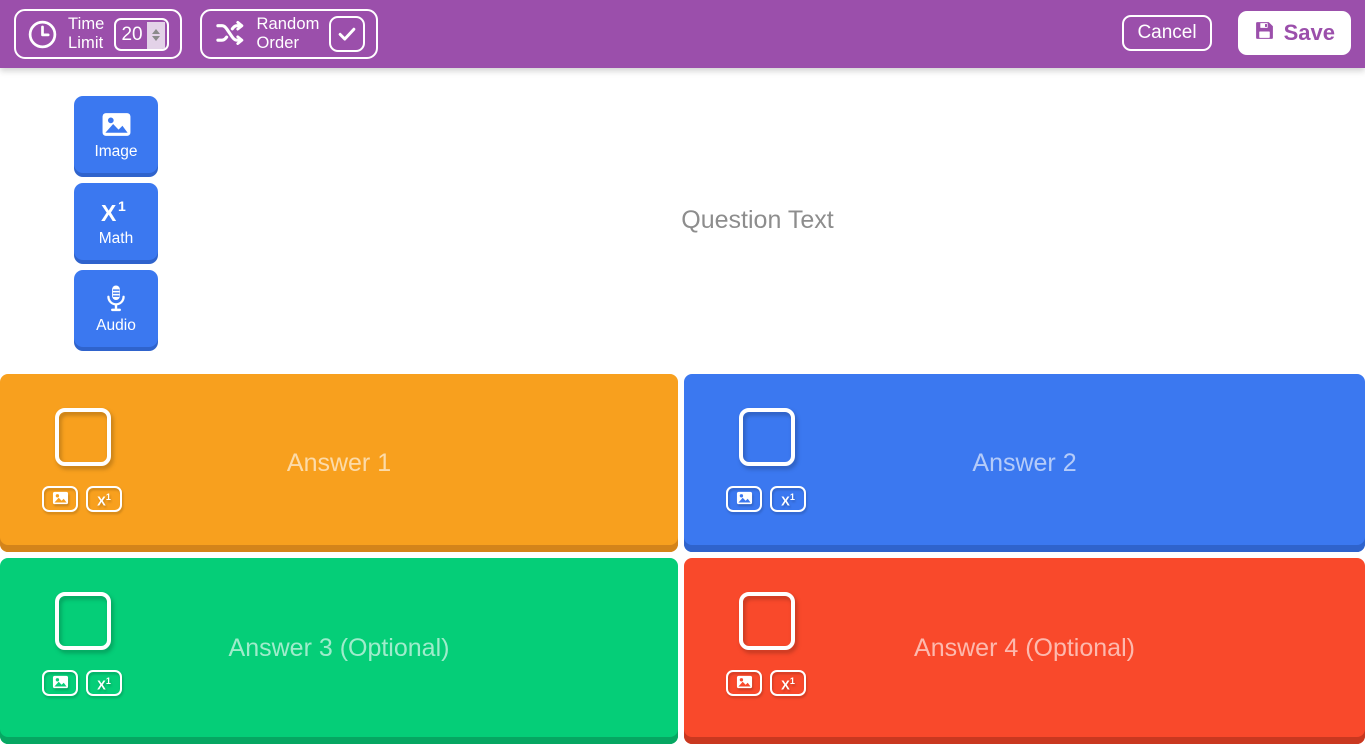  Describe the element at coordinates (116, 151) in the screenshot. I see `add-image-label: Image` at that location.